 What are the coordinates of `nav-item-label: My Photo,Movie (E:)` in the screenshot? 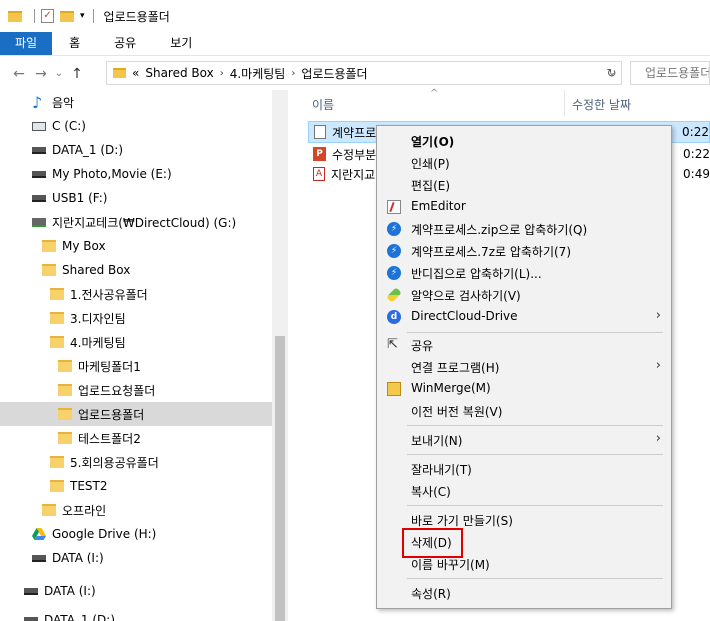 It's located at (112, 174).